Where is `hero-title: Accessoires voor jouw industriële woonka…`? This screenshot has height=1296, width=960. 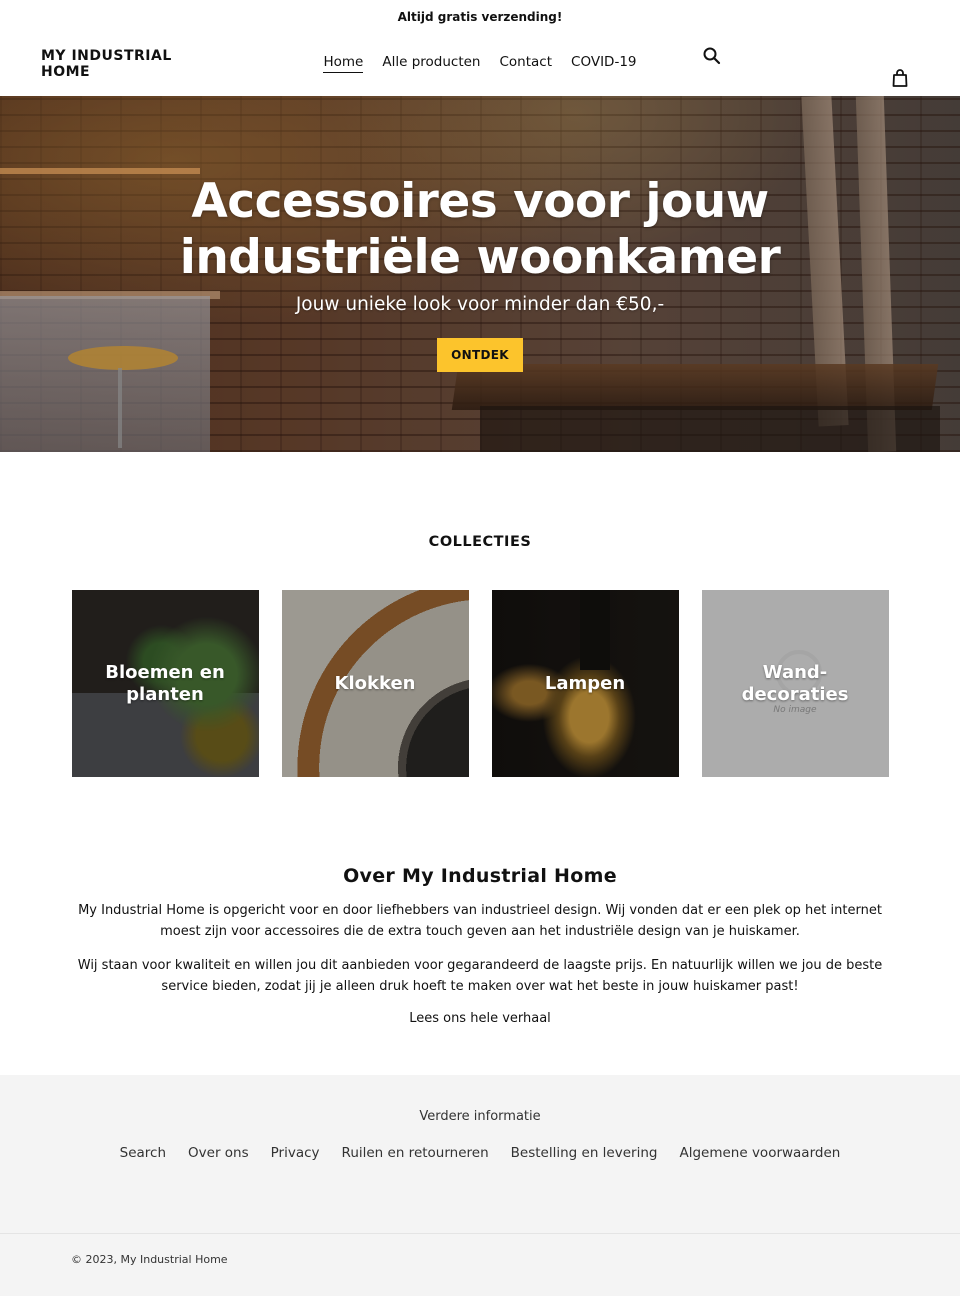
hero-title: Accessoires voor jouw industriële woonka… is located at coordinates (480, 229).